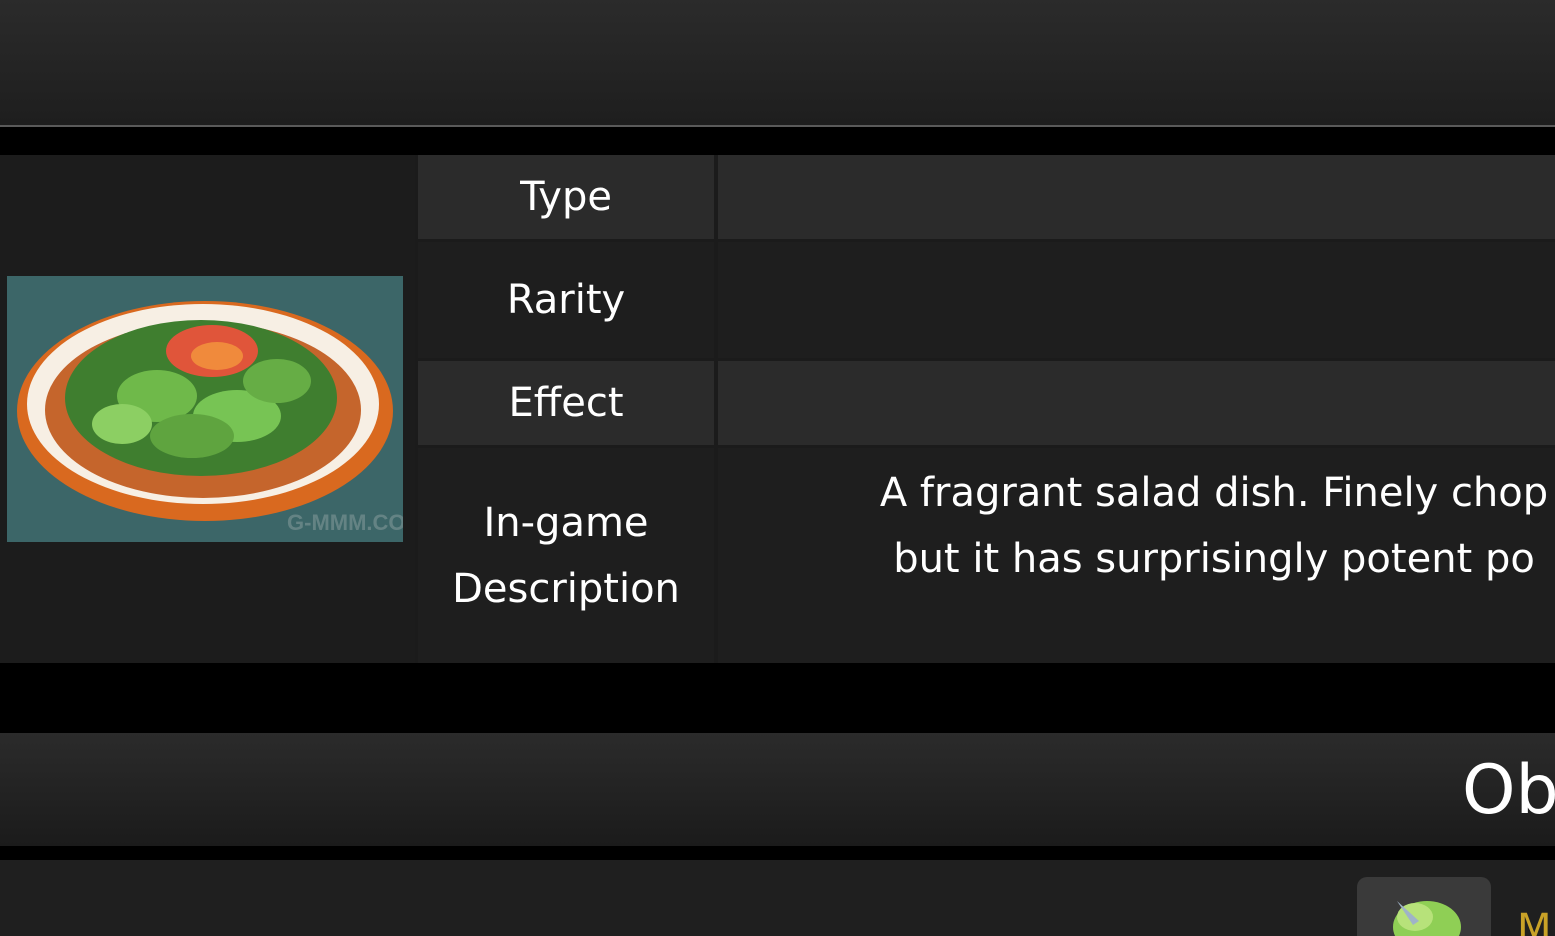 This screenshot has height=936, width=1555. I want to click on section-title: Ob, so click(1508, 790).